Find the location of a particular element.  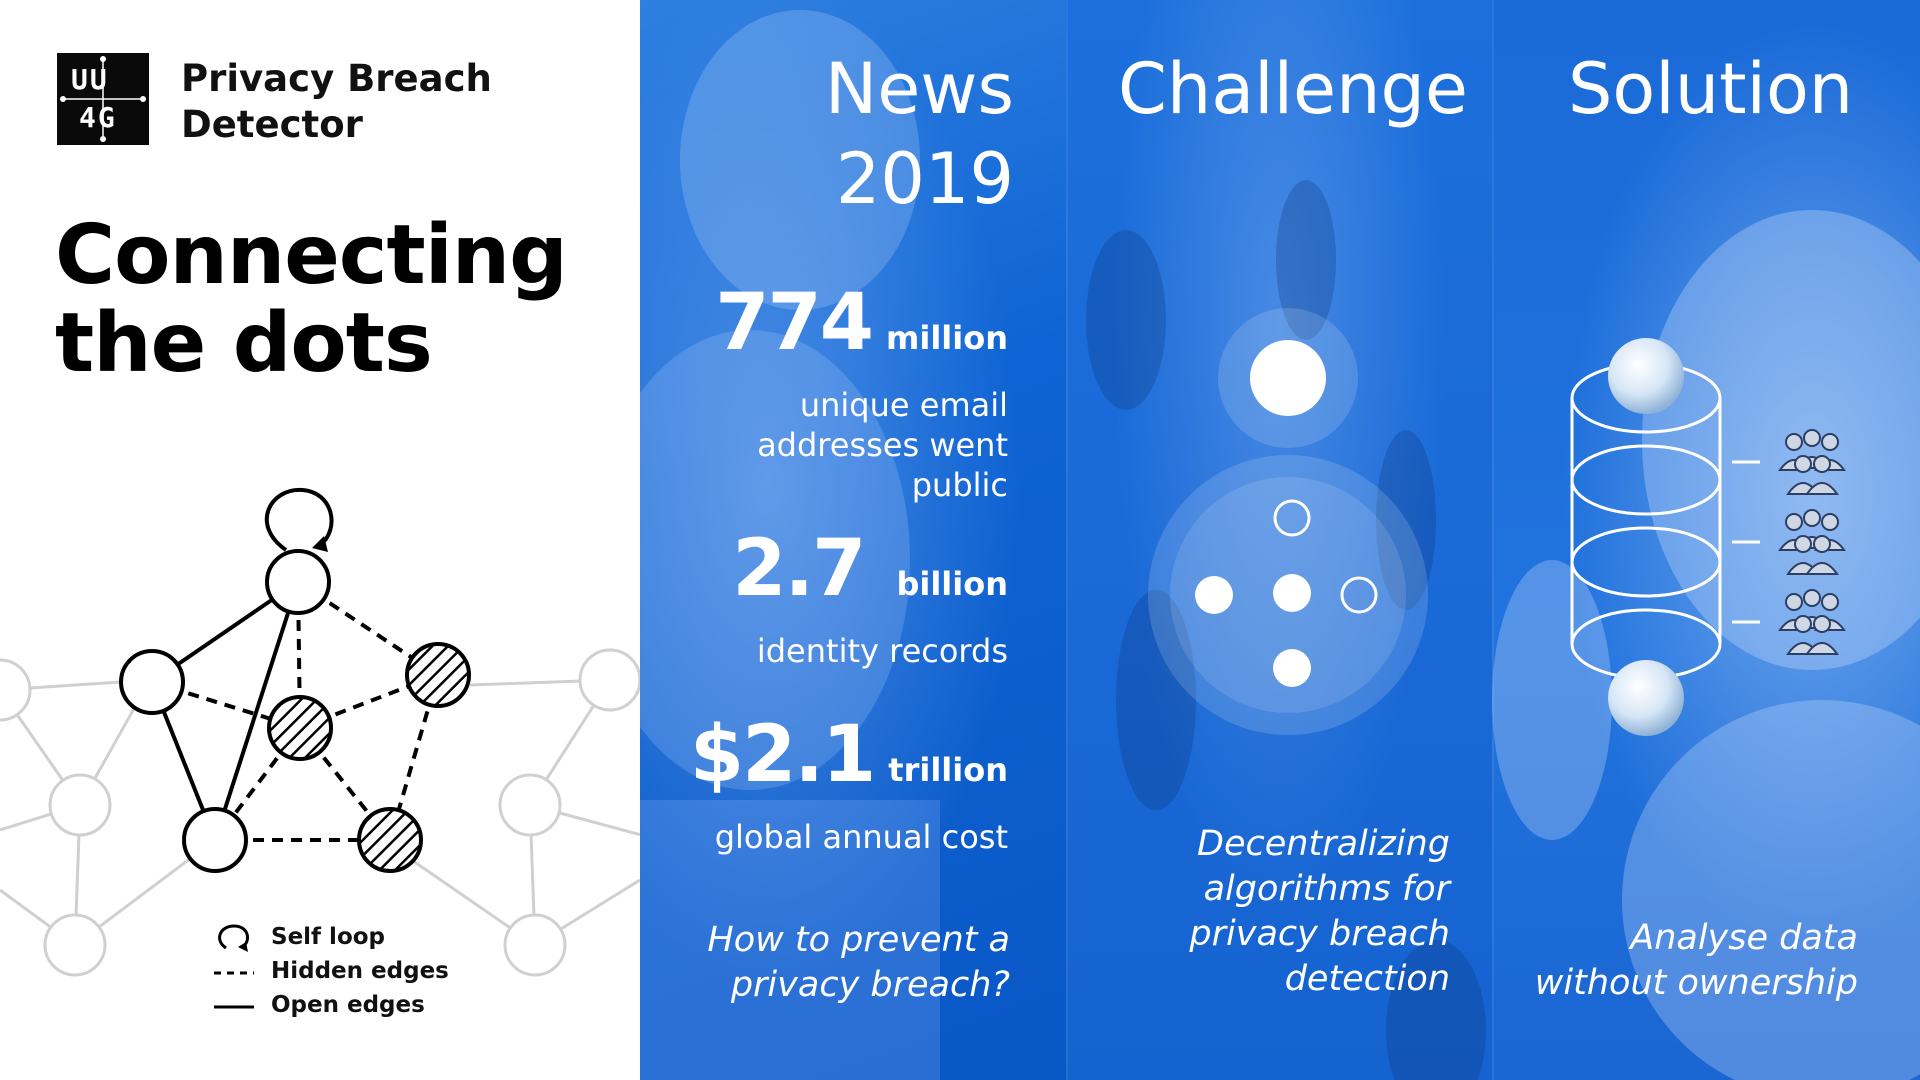

headline-line2: the dots is located at coordinates (244, 343).